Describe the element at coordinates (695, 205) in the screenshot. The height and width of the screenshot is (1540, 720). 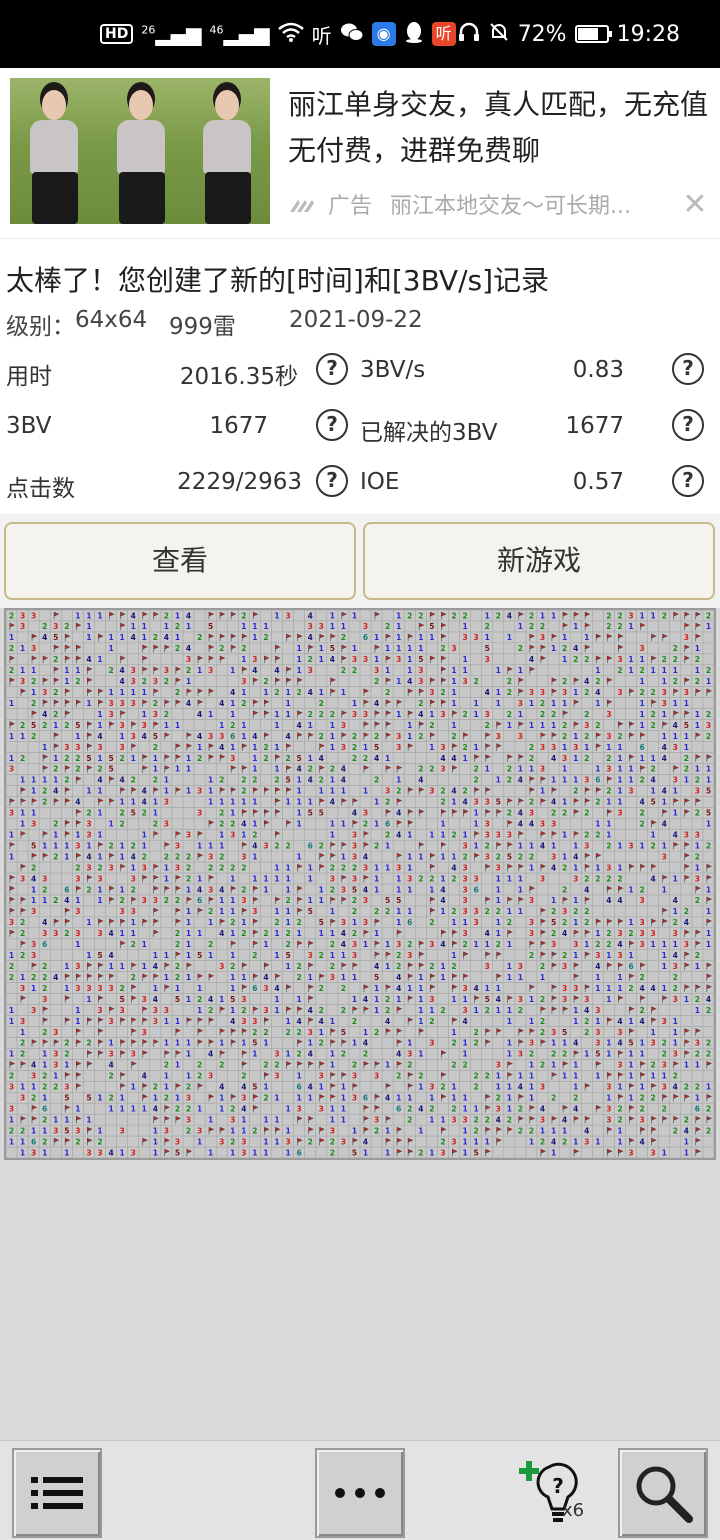
I see `close-icon: ✕` at that location.